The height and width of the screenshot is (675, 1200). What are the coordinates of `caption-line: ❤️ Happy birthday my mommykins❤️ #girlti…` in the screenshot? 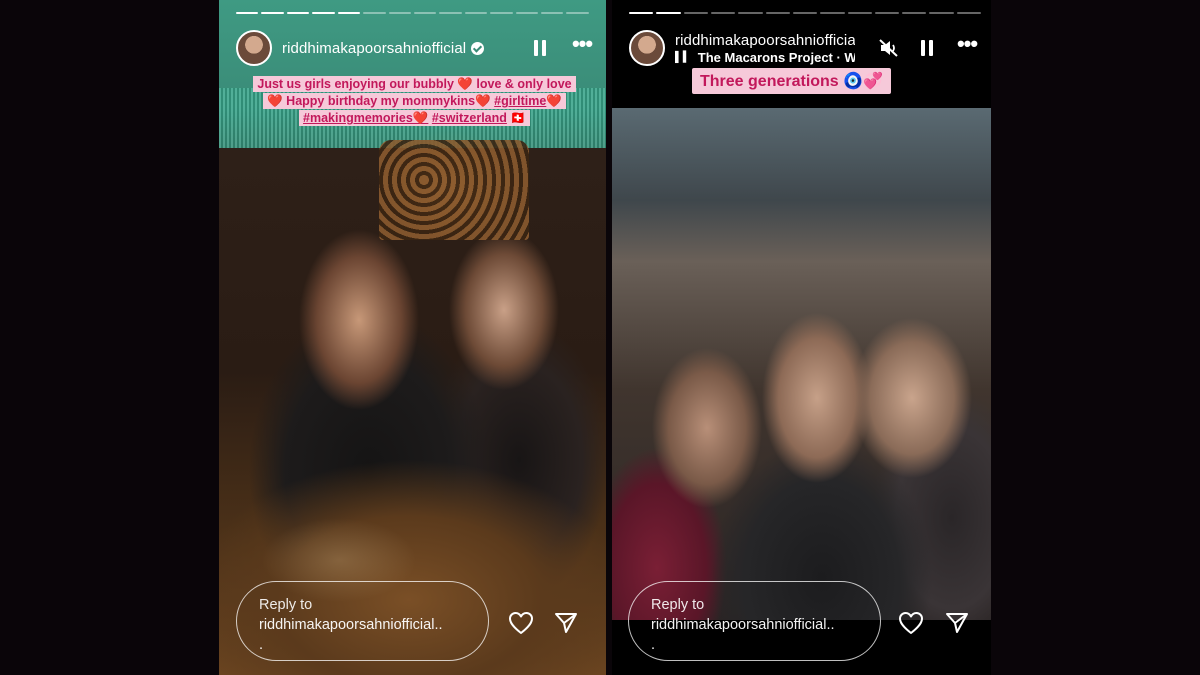 It's located at (414, 101).